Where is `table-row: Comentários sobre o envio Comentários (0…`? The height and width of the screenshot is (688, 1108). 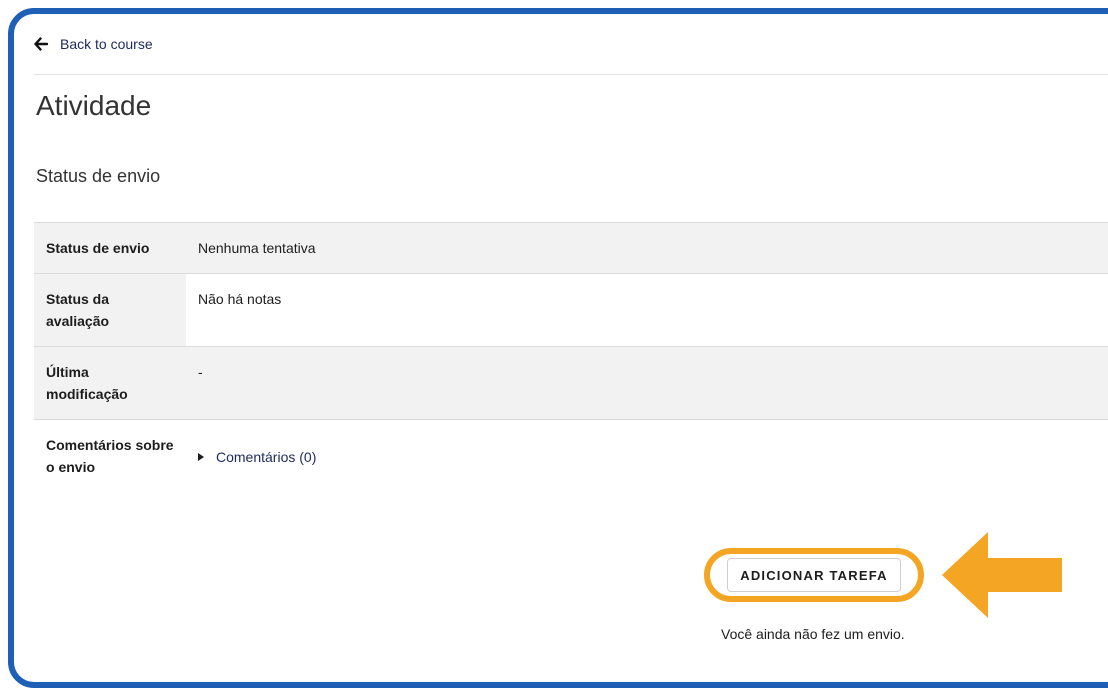
table-row: Comentários sobre o envio Comentários (0… is located at coordinates (571, 455).